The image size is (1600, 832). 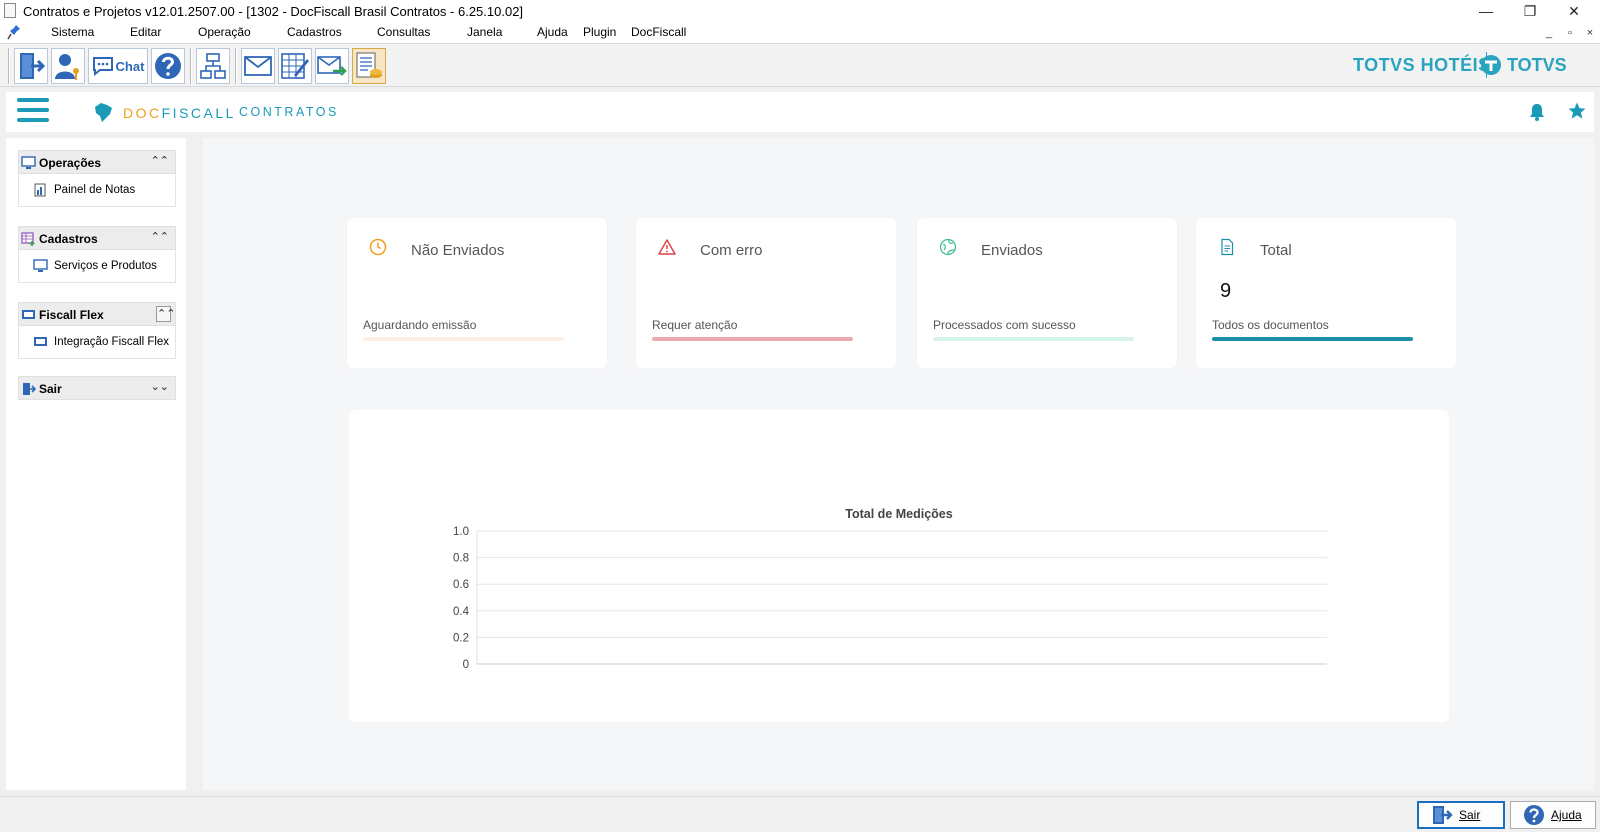 I want to click on sidebar-header-operacoes: Operações ⌃⌃, so click(x=97, y=162).